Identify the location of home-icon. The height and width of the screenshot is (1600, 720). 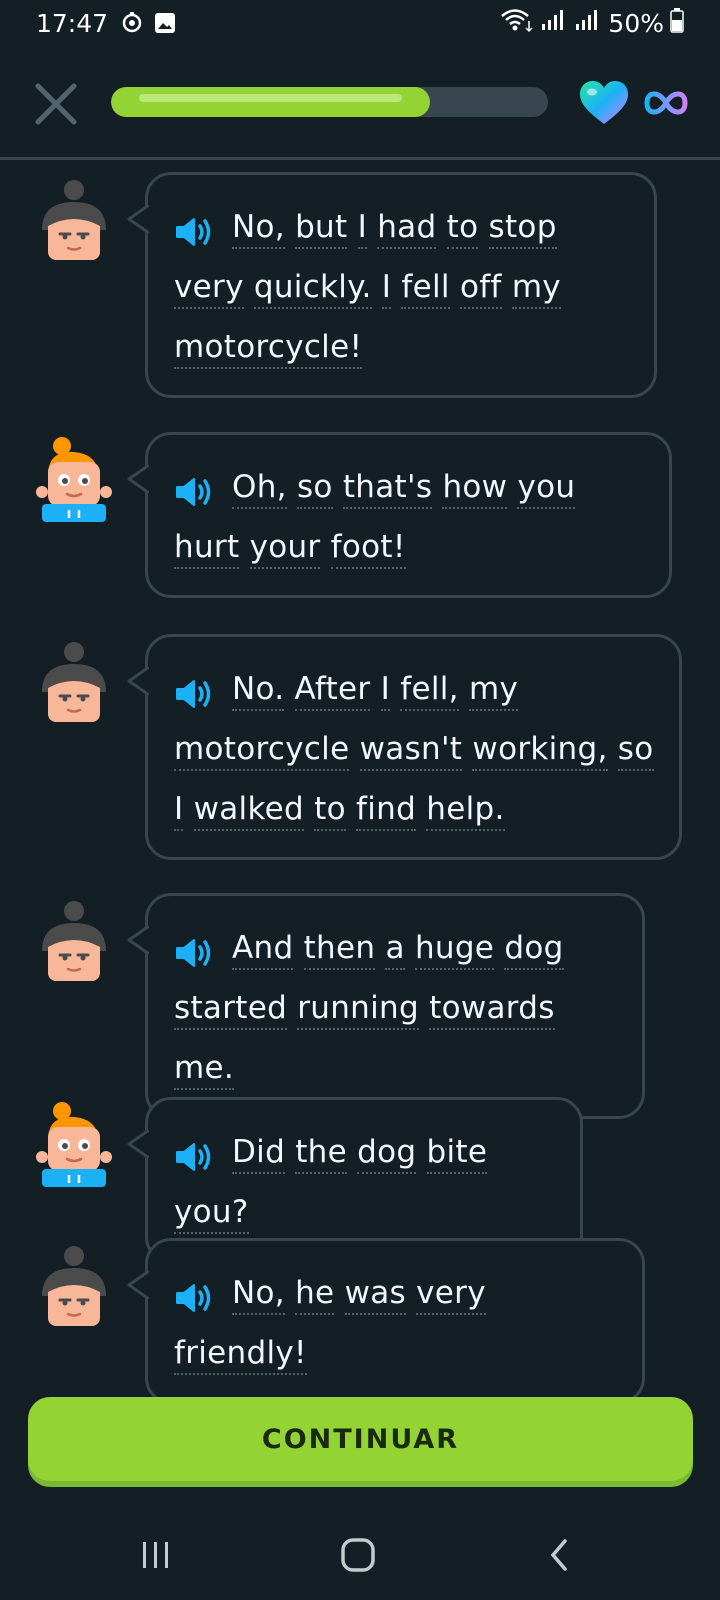
(358, 1555).